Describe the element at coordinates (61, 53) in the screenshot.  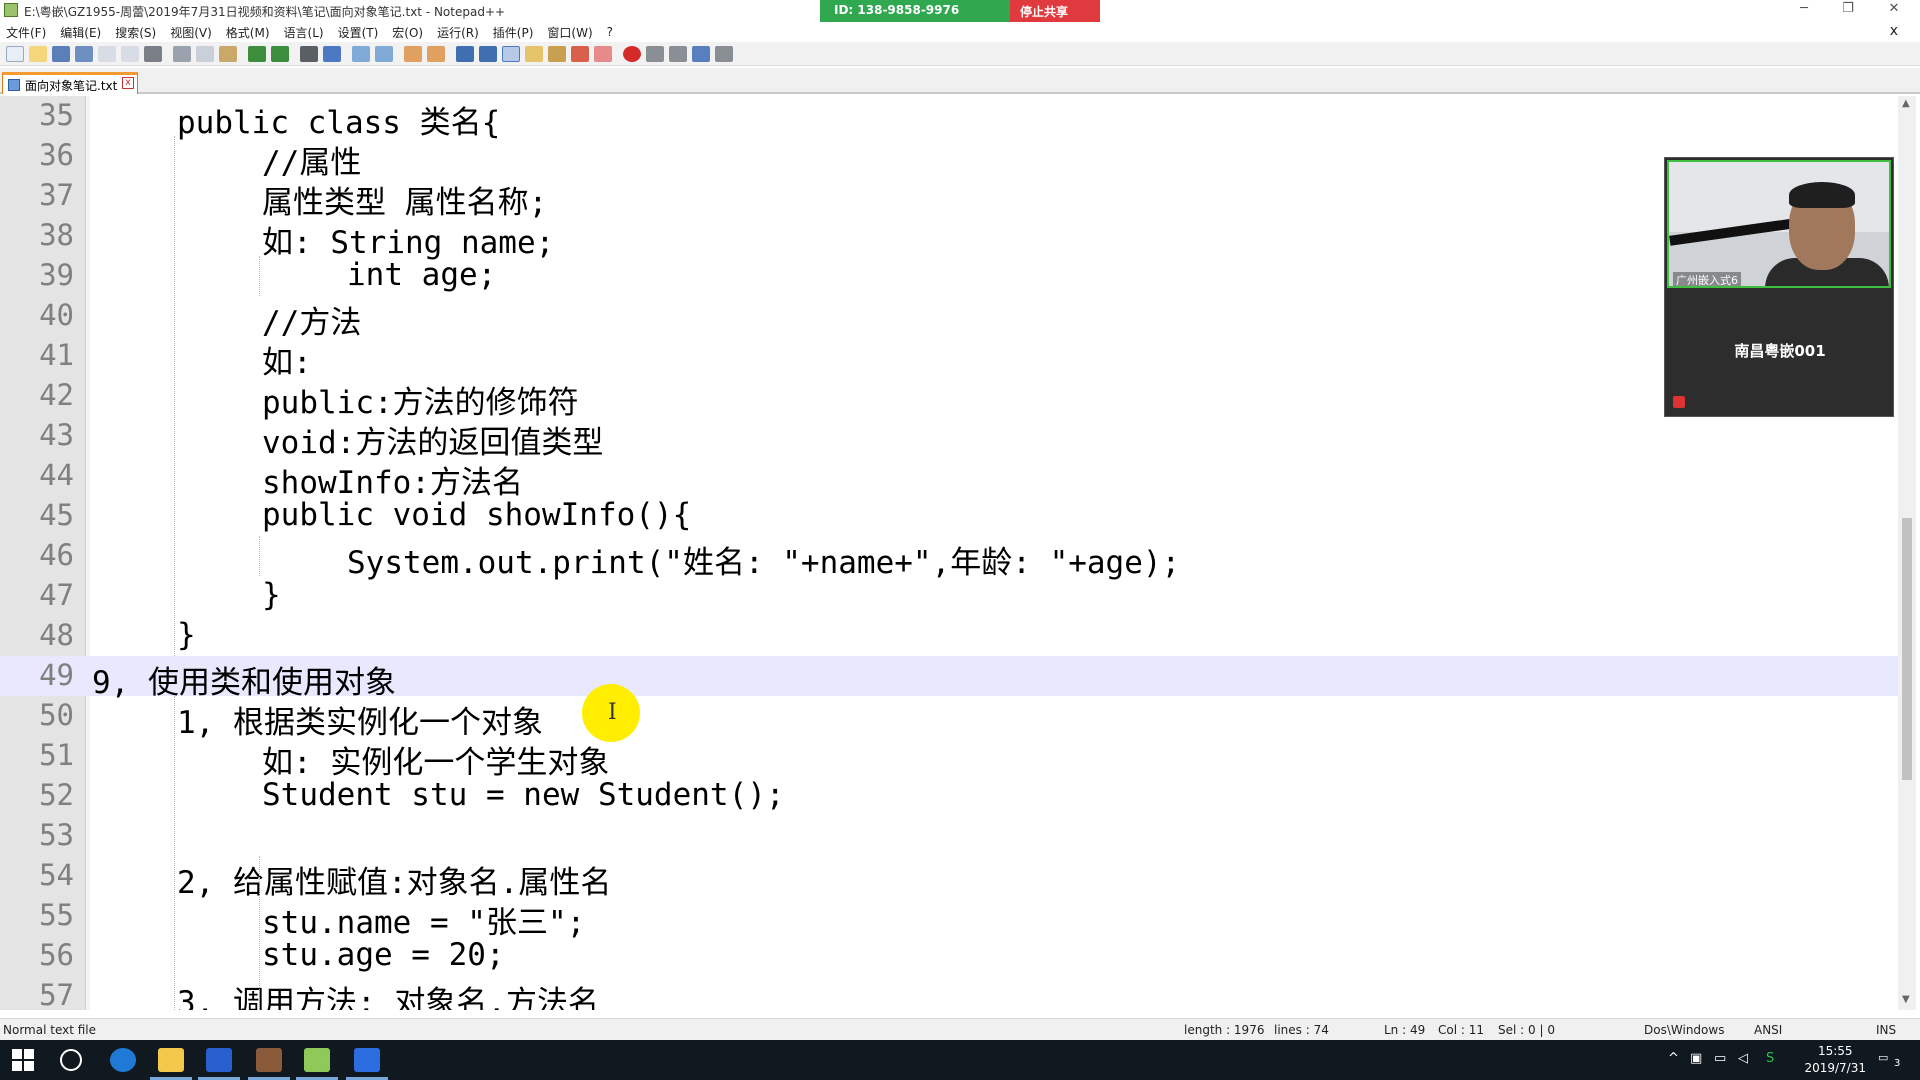
I see `save-icon` at that location.